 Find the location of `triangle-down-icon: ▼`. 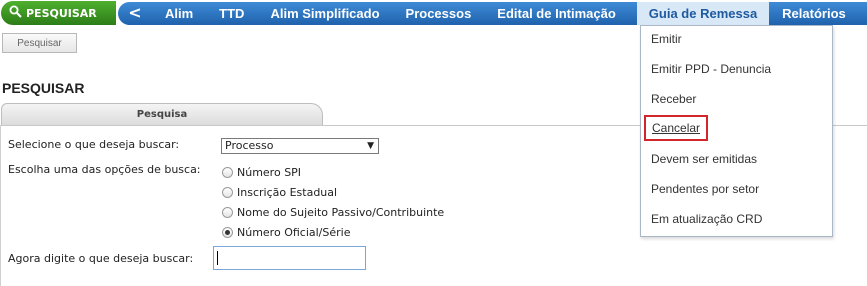

triangle-down-icon: ▼ is located at coordinates (370, 146).